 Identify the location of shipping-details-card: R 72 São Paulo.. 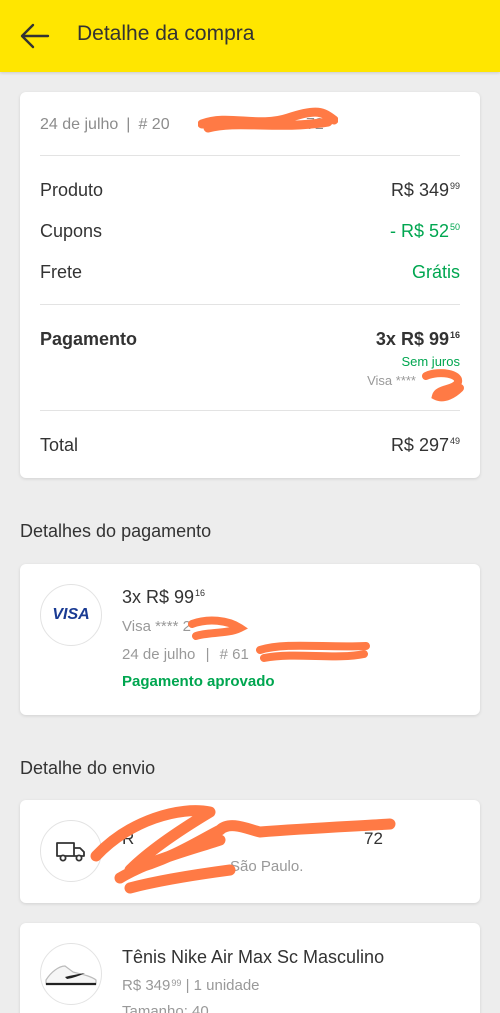
(250, 851).